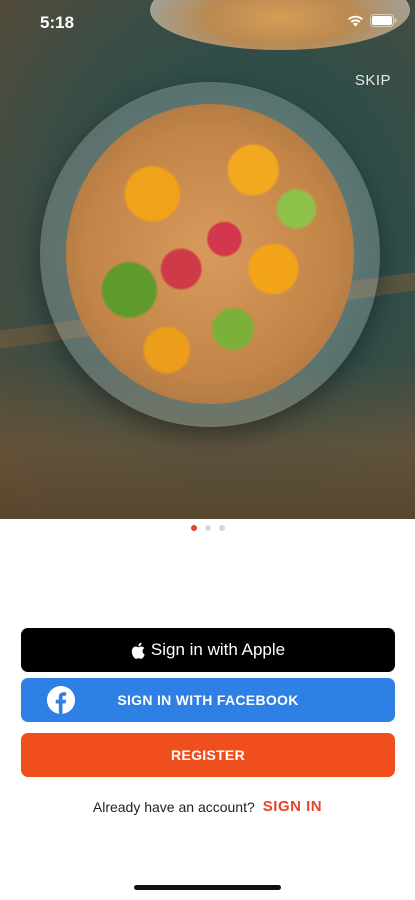  Describe the element at coordinates (61, 700) in the screenshot. I see `facebook-icon` at that location.